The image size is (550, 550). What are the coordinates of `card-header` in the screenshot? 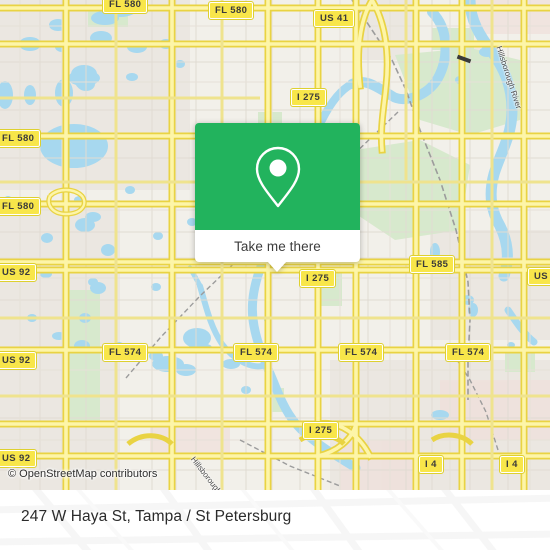 It's located at (277, 176).